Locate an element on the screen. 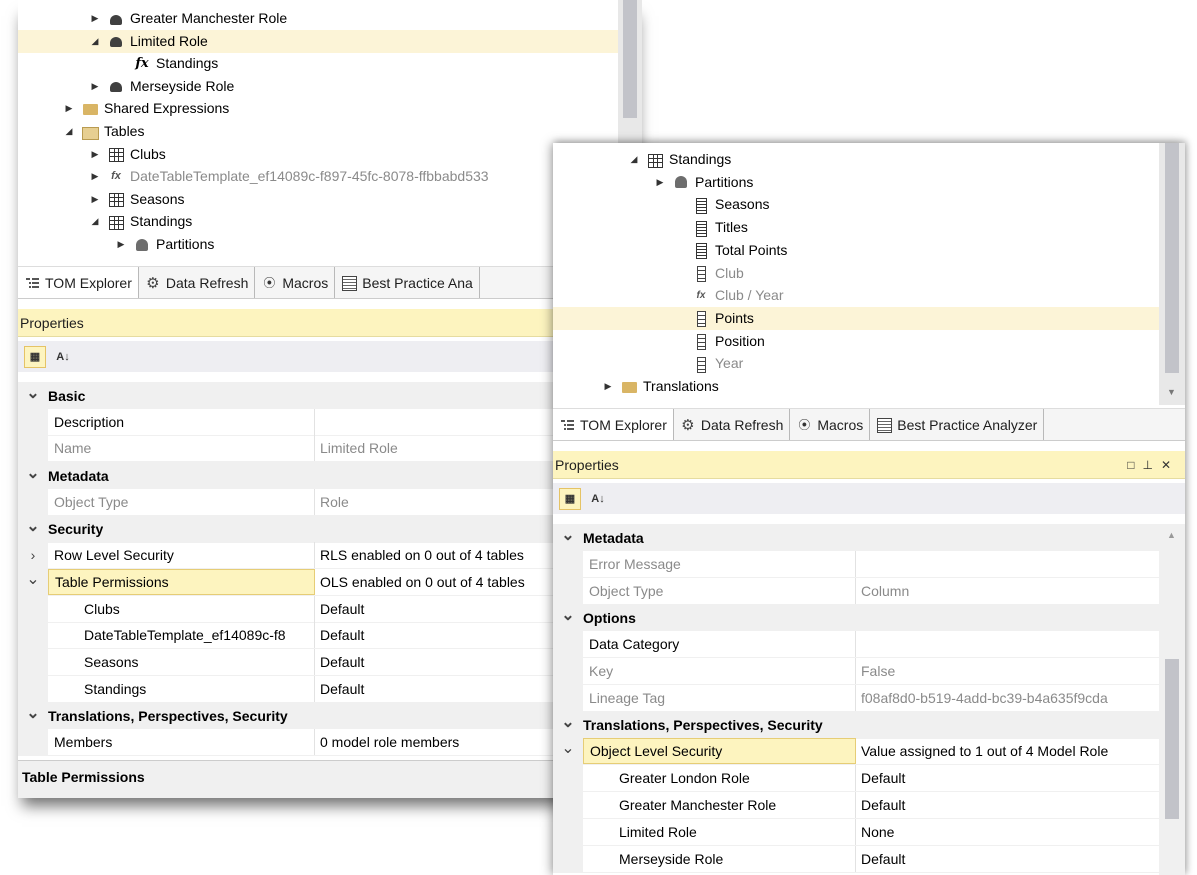  tree-node: Total Points is located at coordinates (856, 250).